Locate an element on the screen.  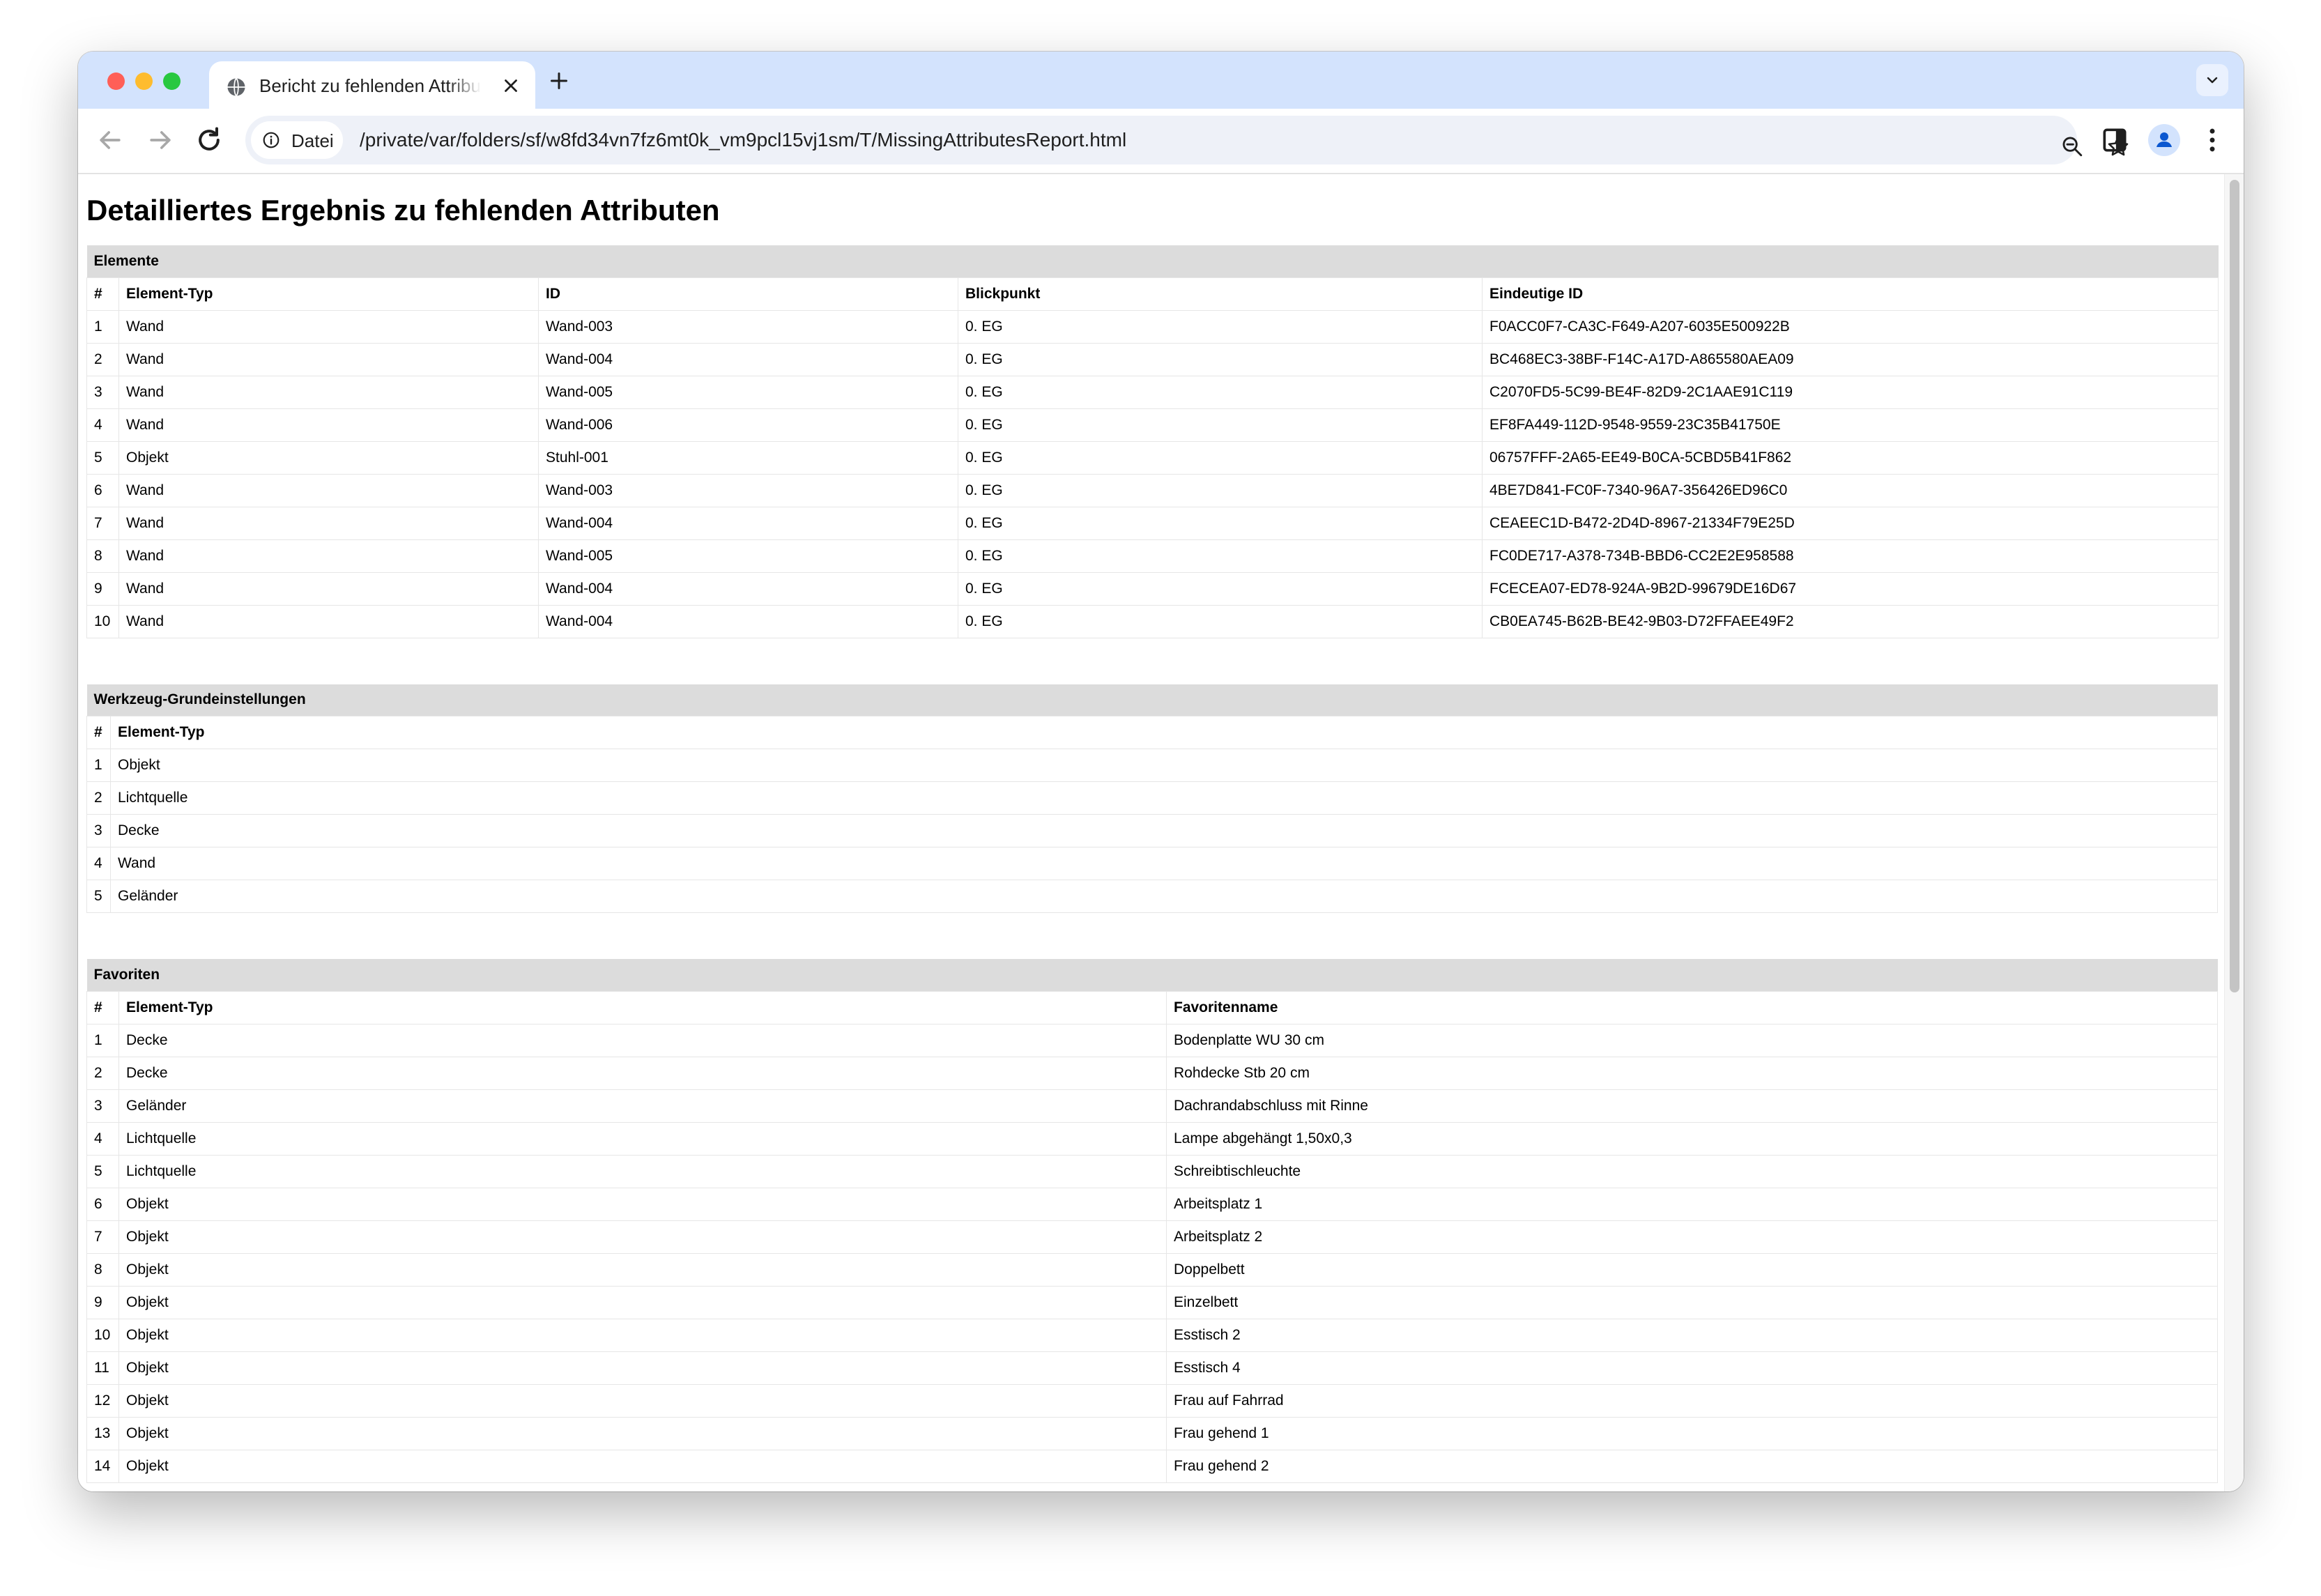
profile-icon is located at coordinates (2164, 139).